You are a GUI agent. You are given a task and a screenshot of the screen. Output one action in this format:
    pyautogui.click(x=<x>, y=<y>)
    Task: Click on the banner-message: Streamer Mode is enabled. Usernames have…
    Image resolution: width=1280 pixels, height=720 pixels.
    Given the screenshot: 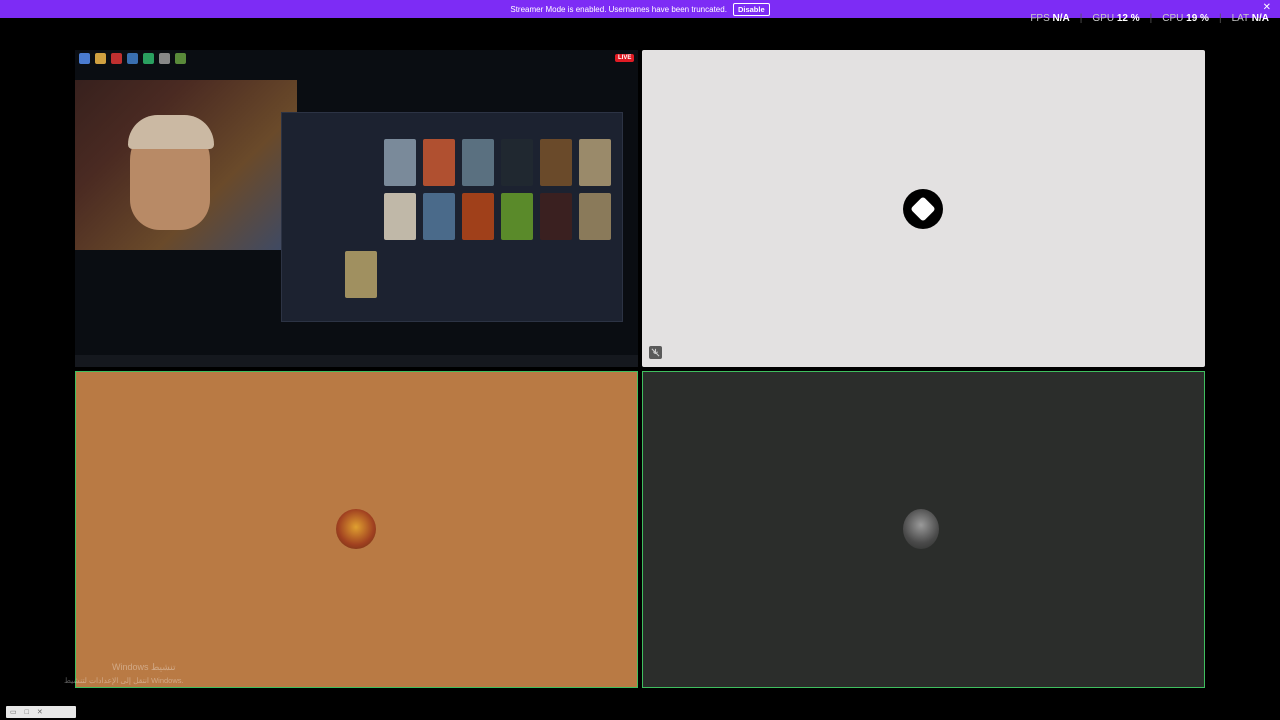 What is the action you would take?
    pyautogui.click(x=618, y=9)
    